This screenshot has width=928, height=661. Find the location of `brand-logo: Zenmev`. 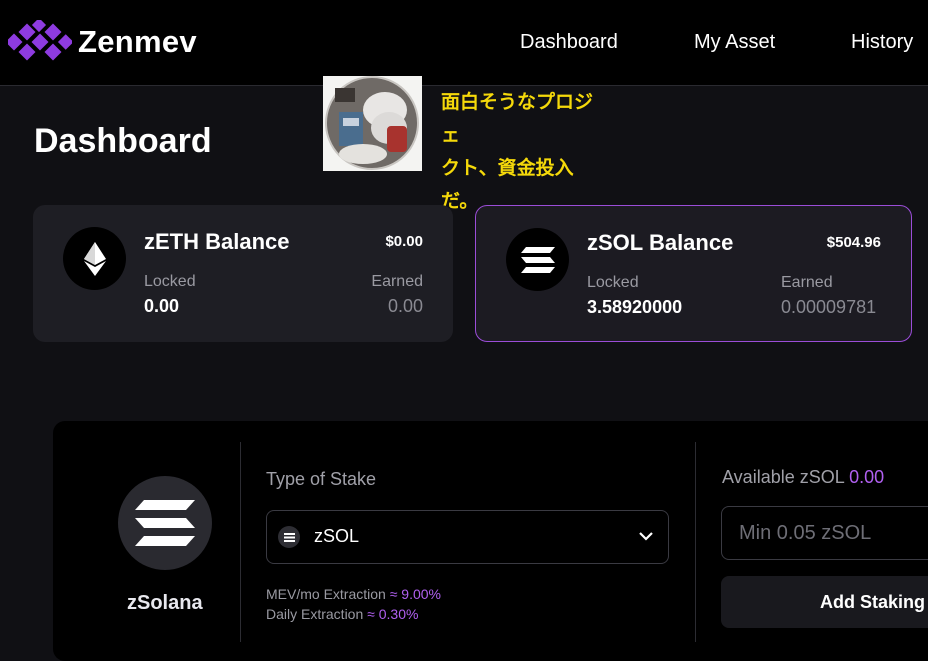

brand-logo: Zenmev is located at coordinates (102, 42).